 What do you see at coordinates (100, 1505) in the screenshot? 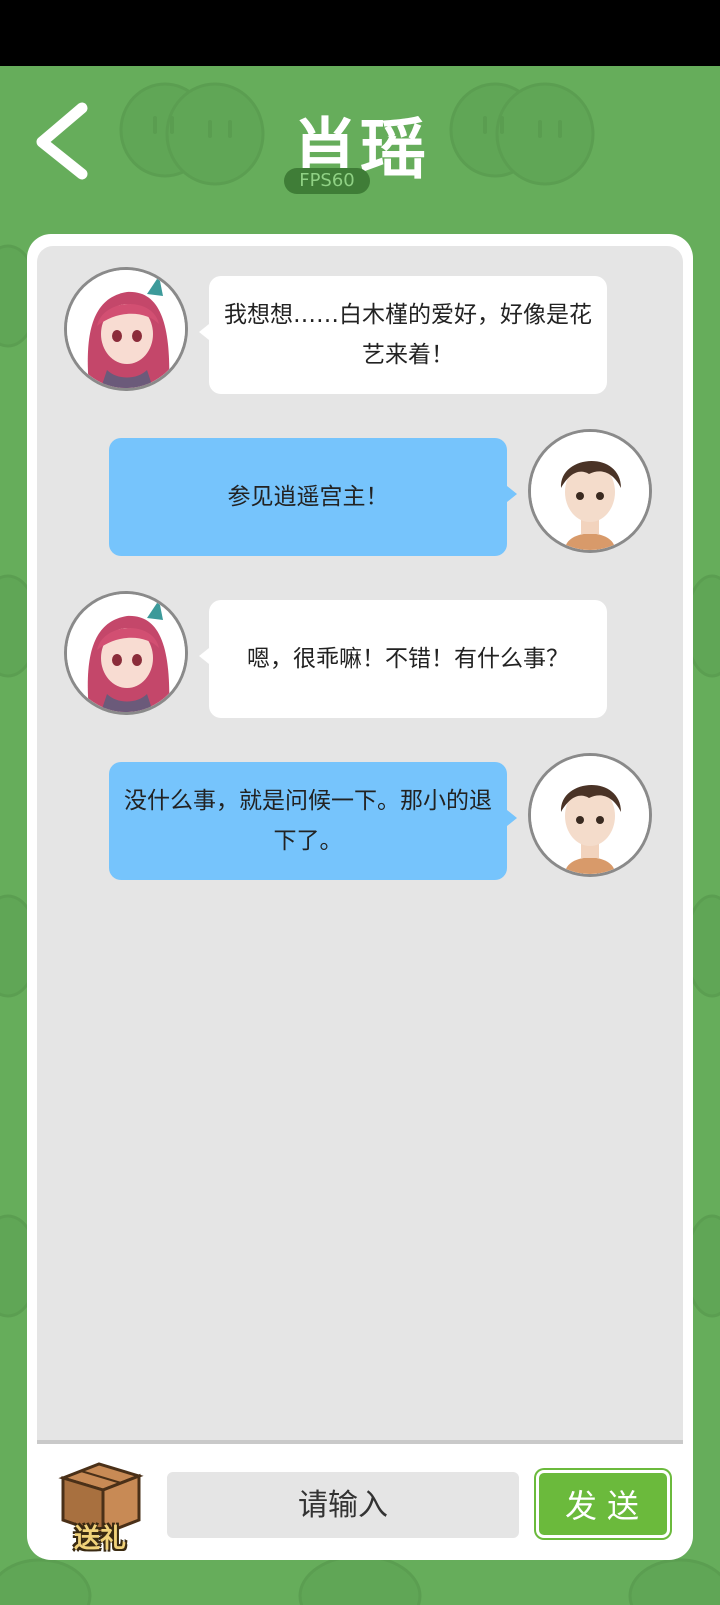
I see `gift-button: 送礼` at bounding box center [100, 1505].